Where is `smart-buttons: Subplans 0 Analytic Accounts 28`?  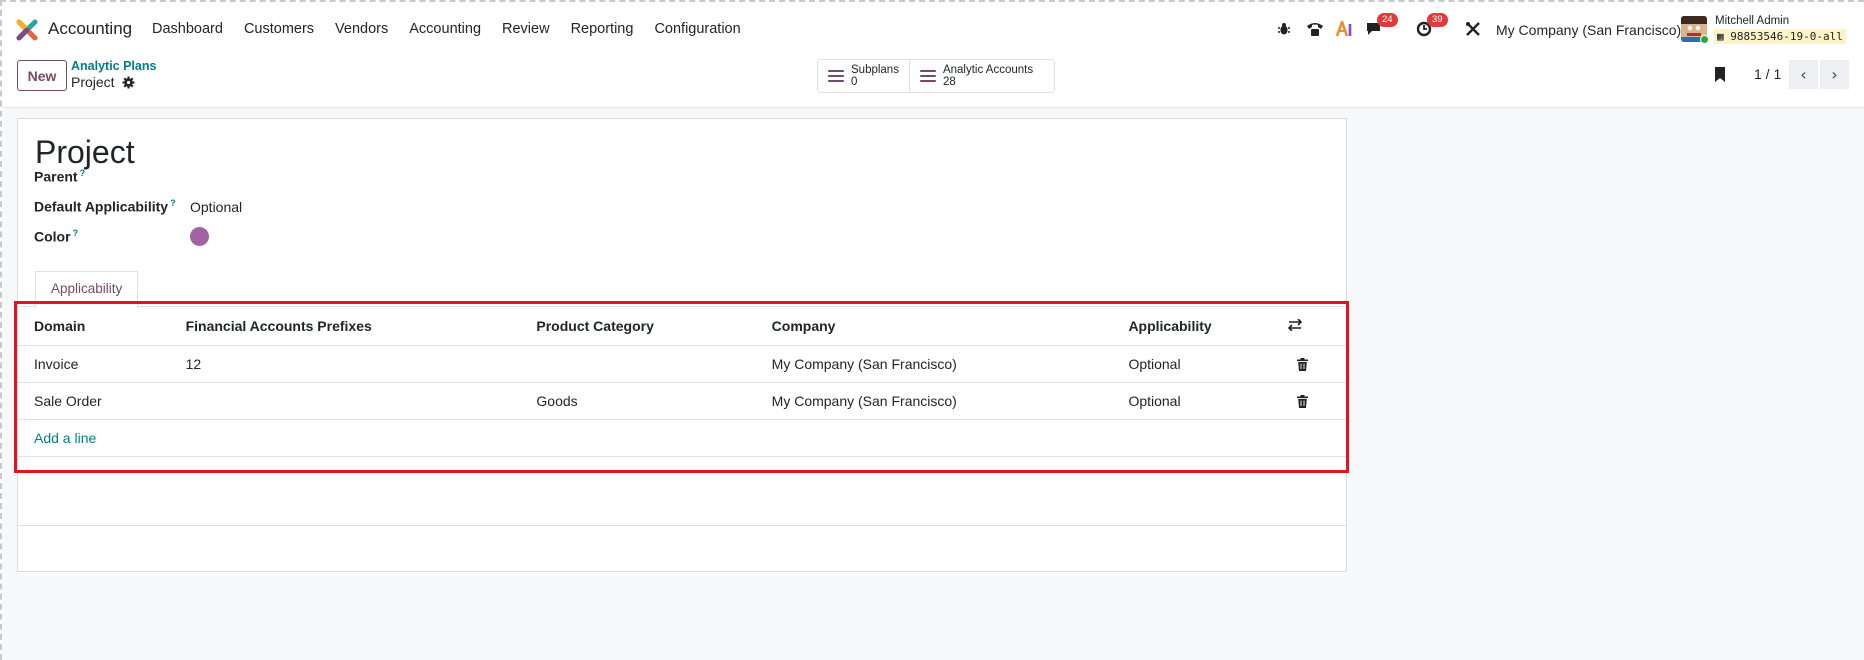 smart-buttons: Subplans 0 Analytic Accounts 28 is located at coordinates (936, 76).